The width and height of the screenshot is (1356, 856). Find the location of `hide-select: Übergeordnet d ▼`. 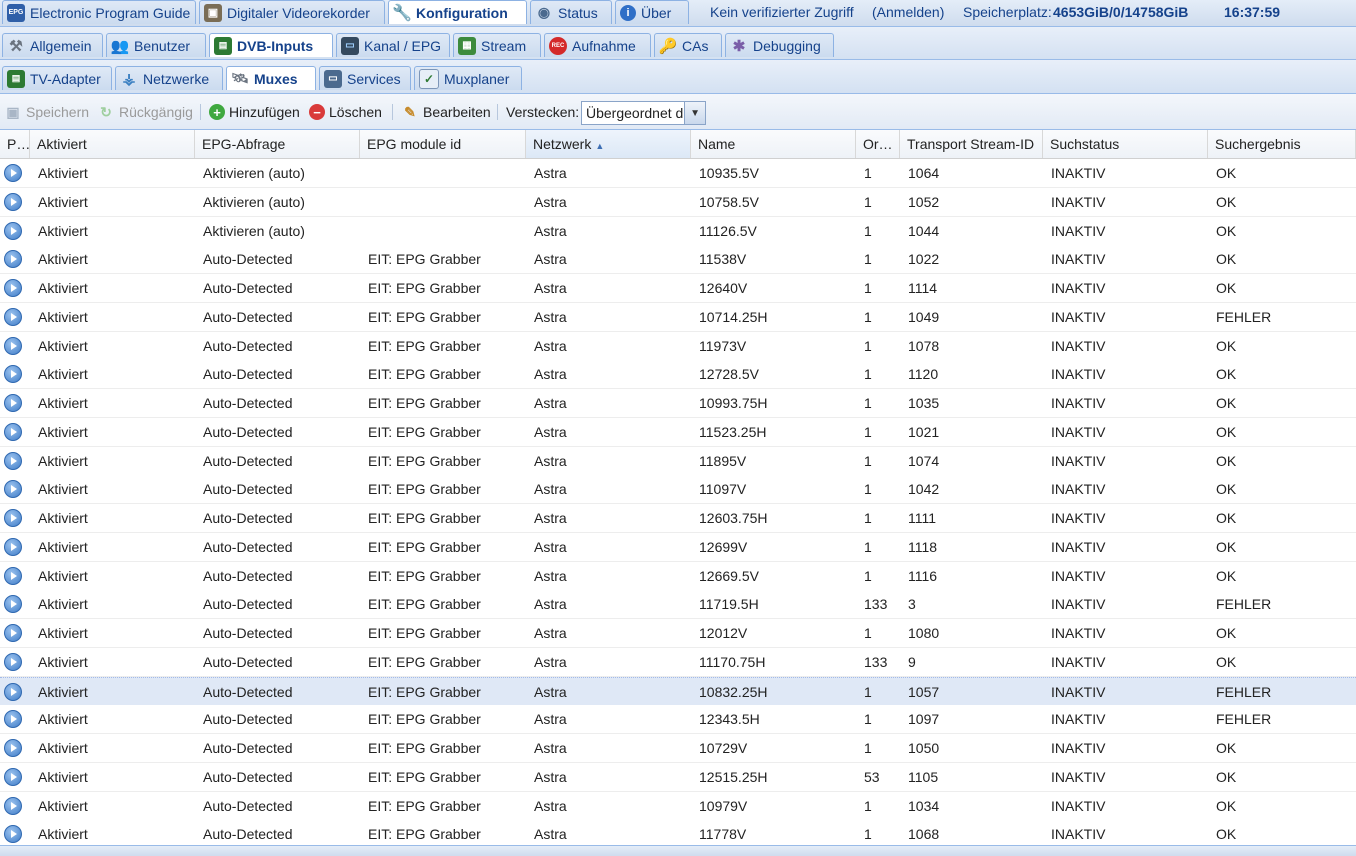

hide-select: Übergeordnet d ▼ is located at coordinates (643, 113).